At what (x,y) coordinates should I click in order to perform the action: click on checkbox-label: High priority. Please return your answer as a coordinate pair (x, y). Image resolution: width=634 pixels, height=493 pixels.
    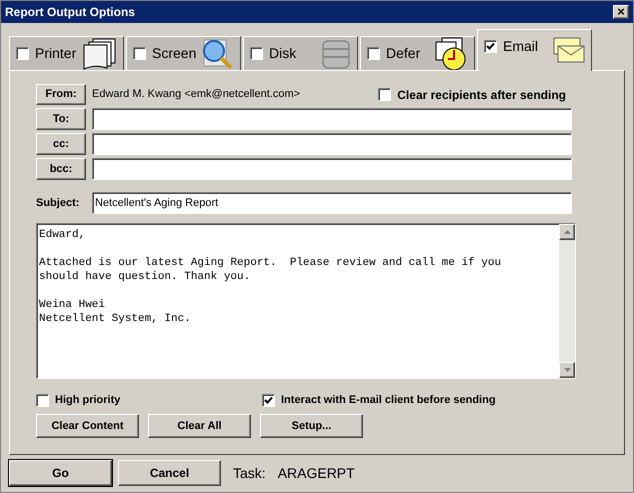
    Looking at the image, I should click on (87, 400).